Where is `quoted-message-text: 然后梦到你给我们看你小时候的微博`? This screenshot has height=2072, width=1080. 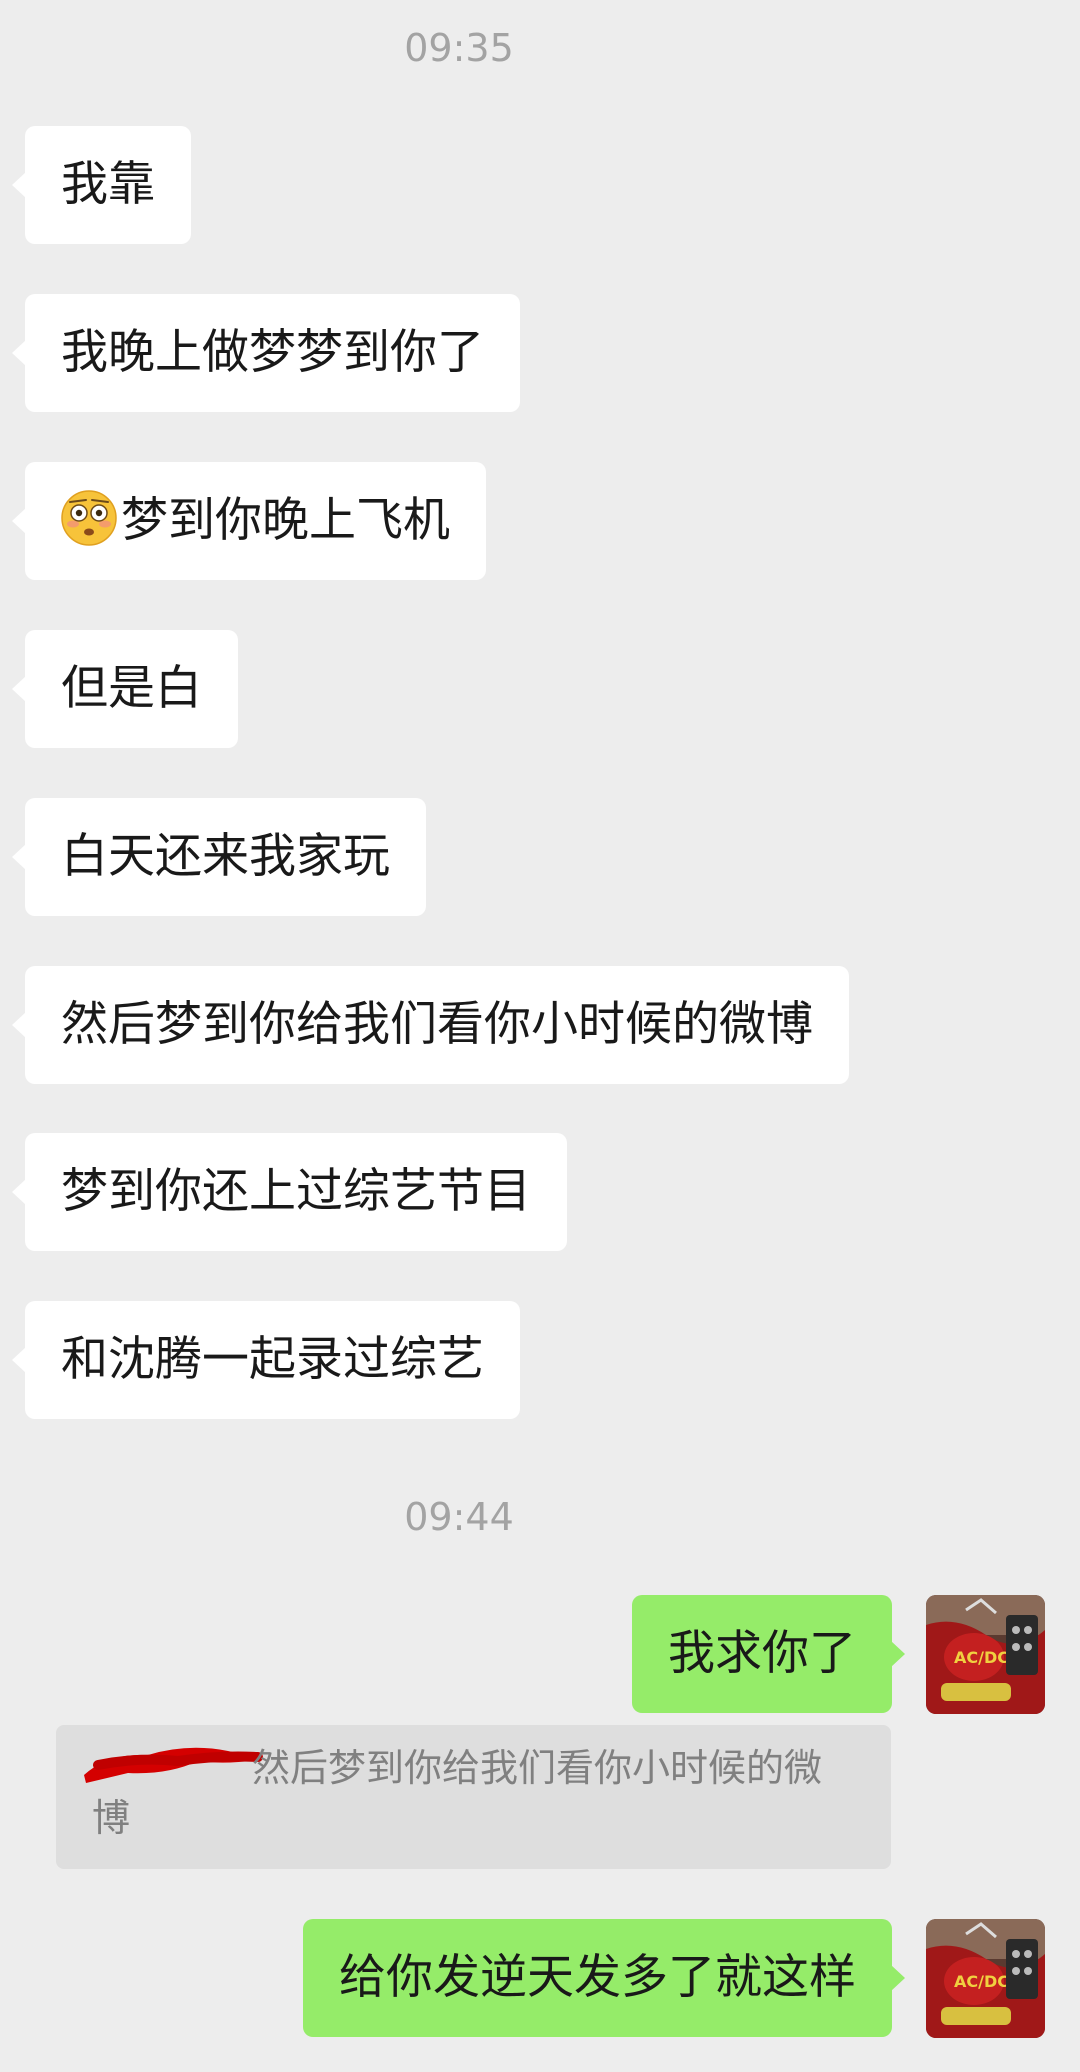 quoted-message-text: 然后梦到你给我们看你小时候的微博 is located at coordinates (457, 1793).